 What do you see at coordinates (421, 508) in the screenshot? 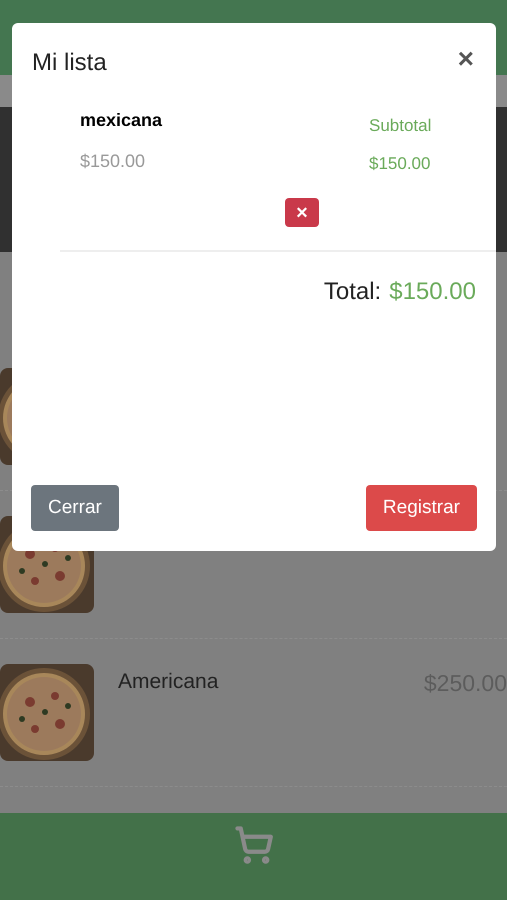
I see `dialog-button: Registrar` at bounding box center [421, 508].